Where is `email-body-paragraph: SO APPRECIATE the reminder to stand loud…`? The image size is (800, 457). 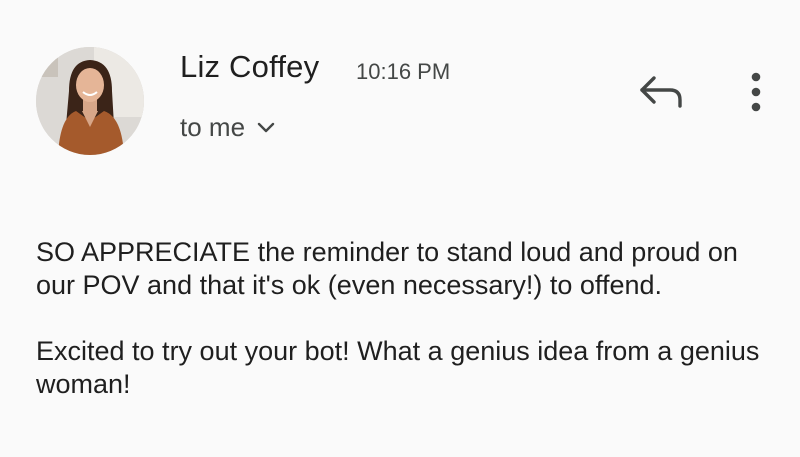
email-body-paragraph: SO APPRECIATE the reminder to stand loud… is located at coordinates (387, 268).